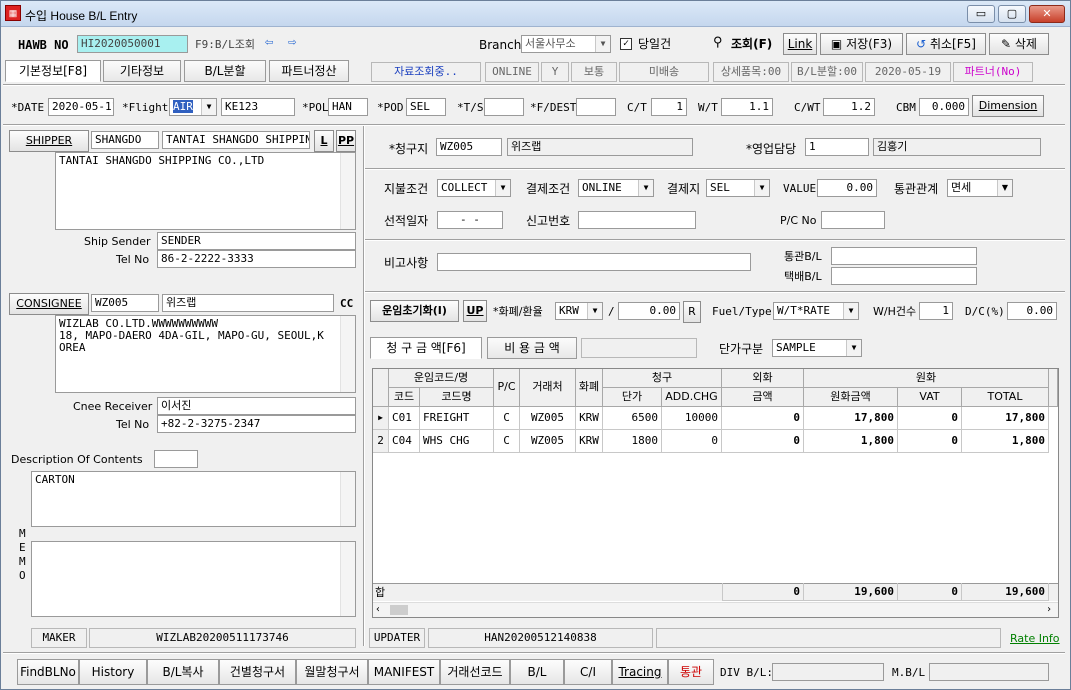  Describe the element at coordinates (205, 191) in the screenshot. I see `shipper-address: TANTAI SHANGDO SHIPPING CO.,LTD` at that location.